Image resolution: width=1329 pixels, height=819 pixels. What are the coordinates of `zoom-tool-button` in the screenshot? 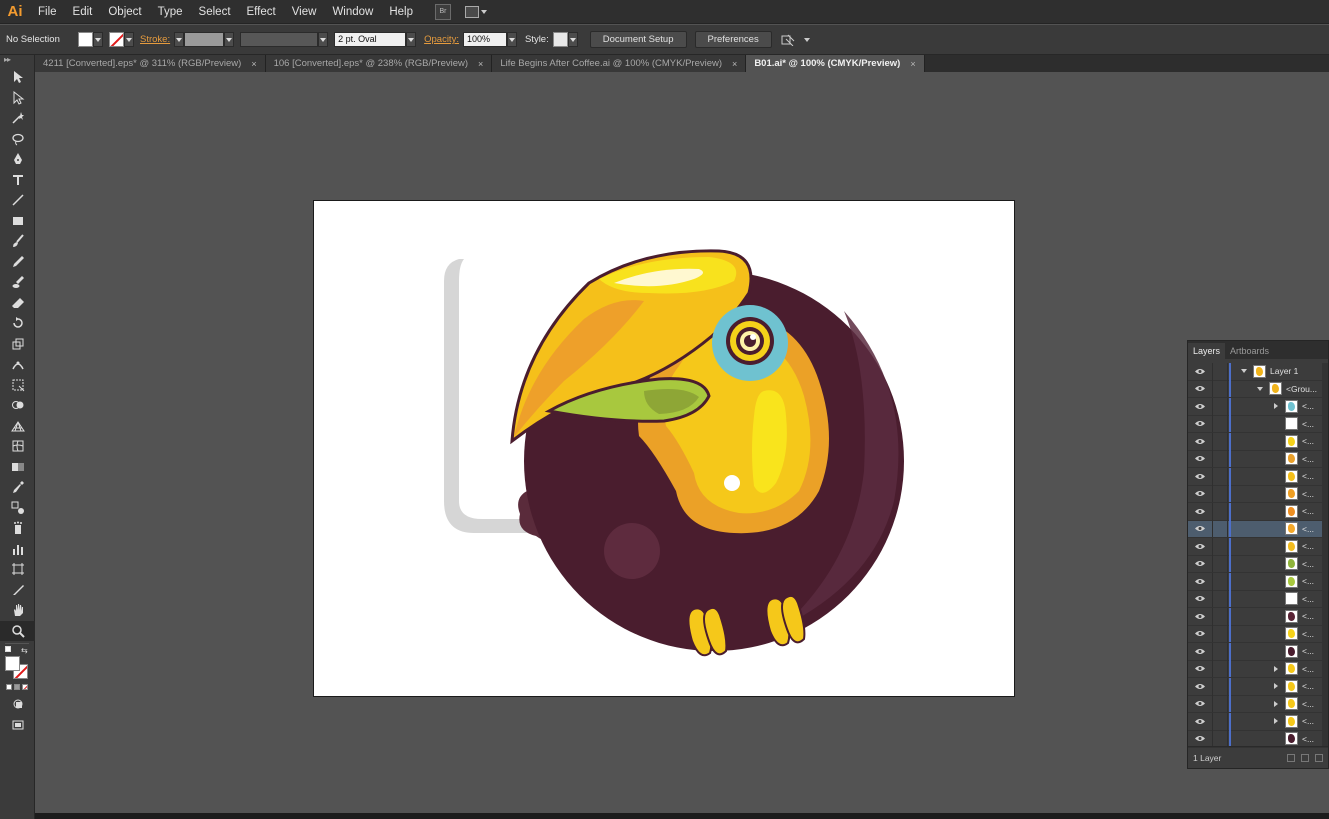 It's located at (17, 630).